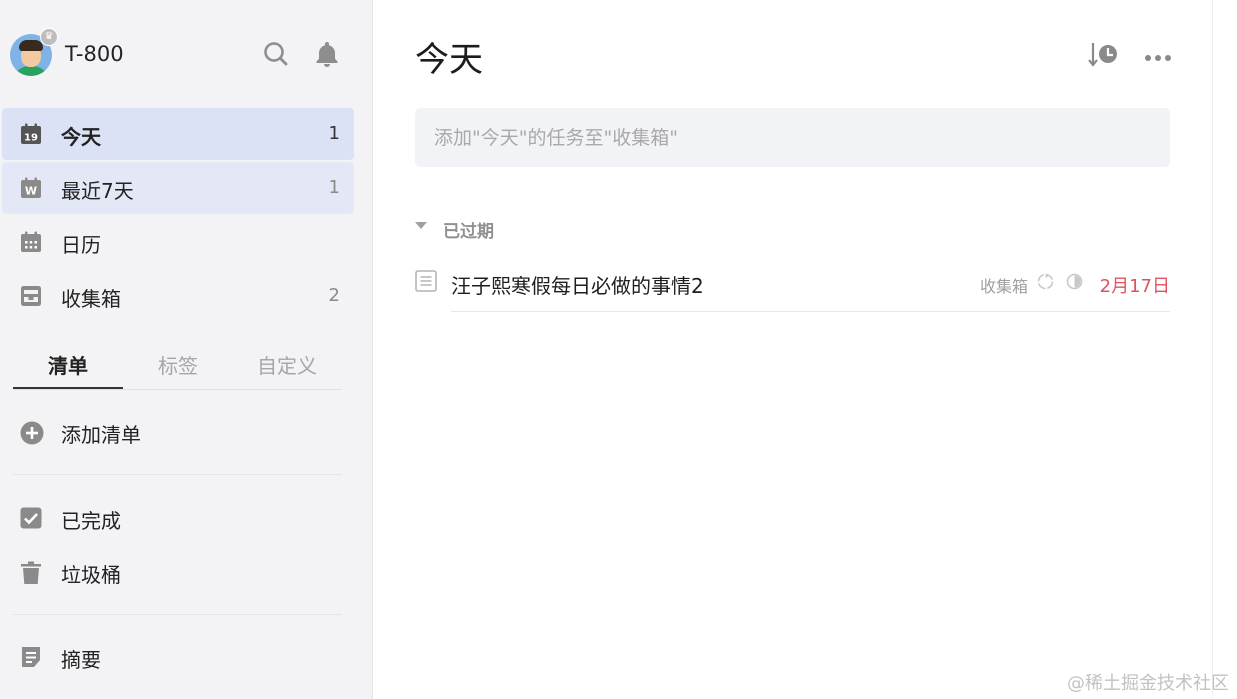 The width and height of the screenshot is (1237, 699). Describe the element at coordinates (31, 296) in the screenshot. I see `inbox-icon` at that location.